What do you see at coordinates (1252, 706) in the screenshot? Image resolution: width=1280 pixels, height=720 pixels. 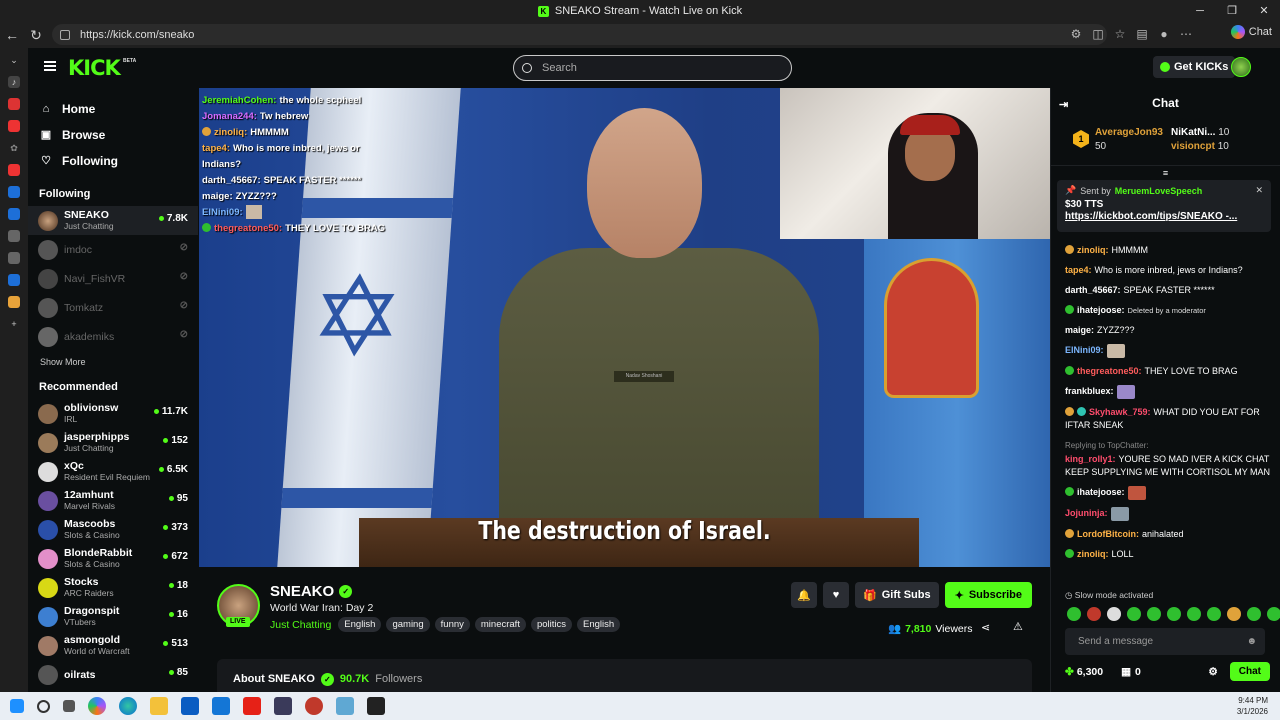 I see `system-clock: 9:44 PM 3/1/2026` at bounding box center [1252, 706].